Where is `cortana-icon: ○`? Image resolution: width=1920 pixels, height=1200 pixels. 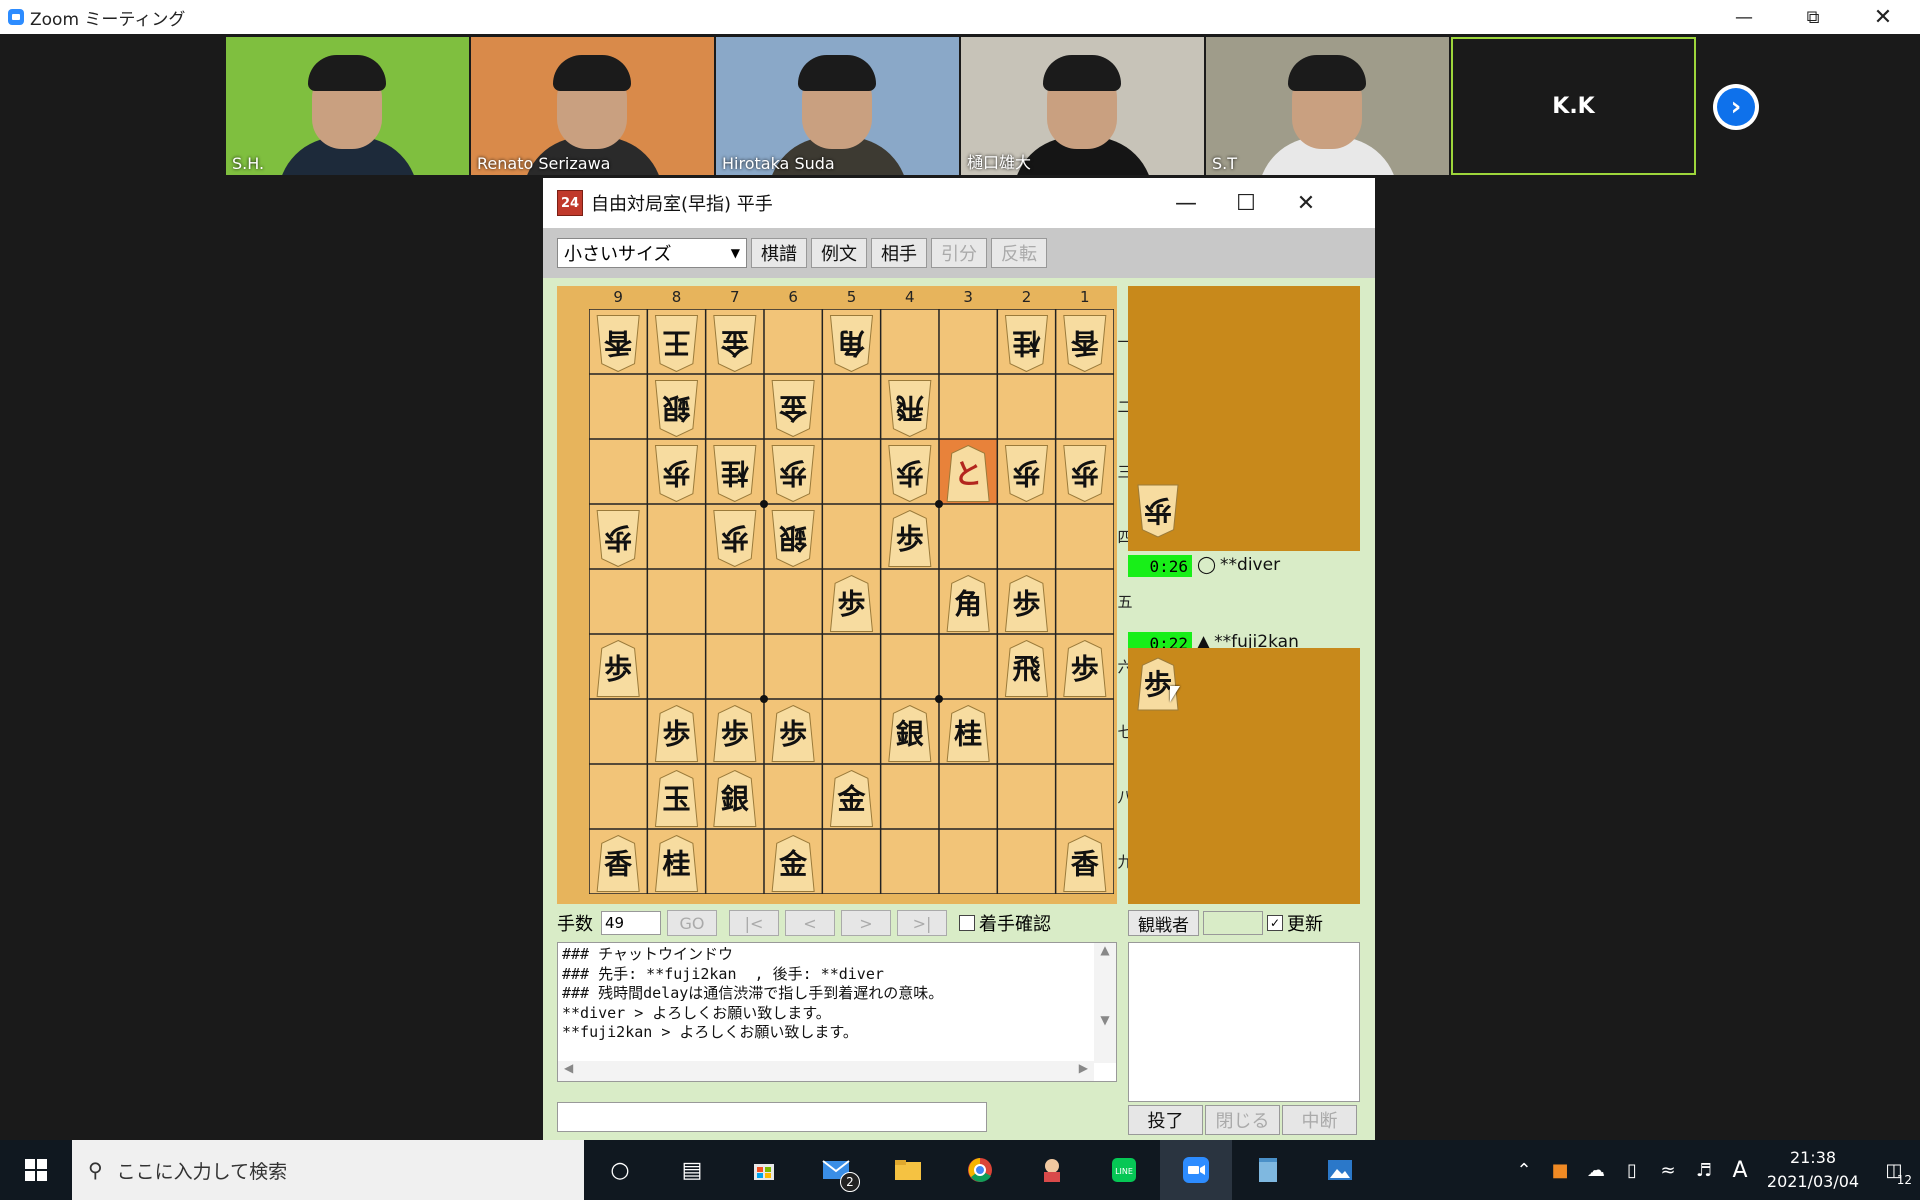
cortana-icon: ○ is located at coordinates (620, 1170).